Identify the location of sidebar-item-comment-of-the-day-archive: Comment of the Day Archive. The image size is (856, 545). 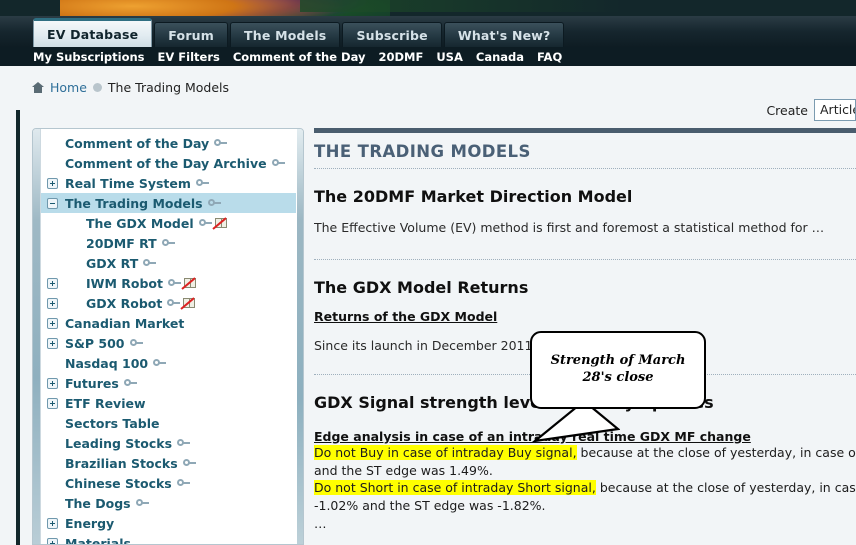
(168, 163).